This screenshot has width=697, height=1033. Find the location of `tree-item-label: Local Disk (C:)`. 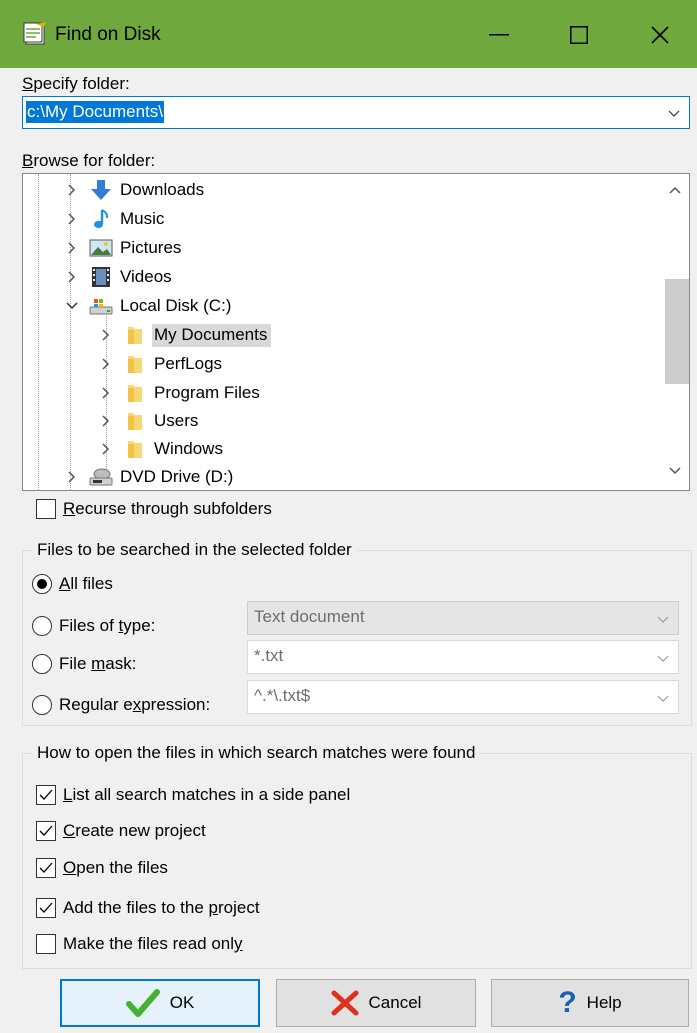

tree-item-label: Local Disk (C:) is located at coordinates (176, 305).